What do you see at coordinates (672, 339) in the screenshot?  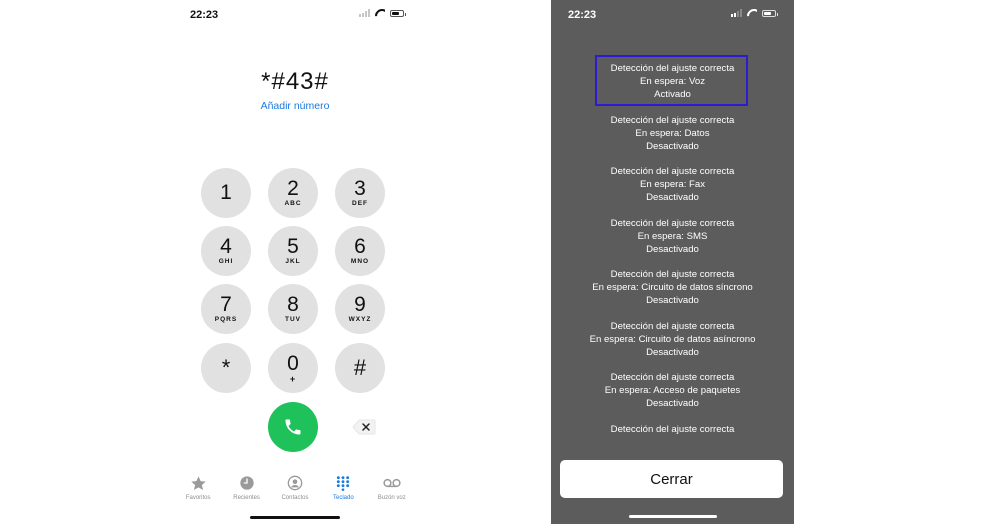 I see `result-line: En espera: Circuito de datos asíncrono` at bounding box center [672, 339].